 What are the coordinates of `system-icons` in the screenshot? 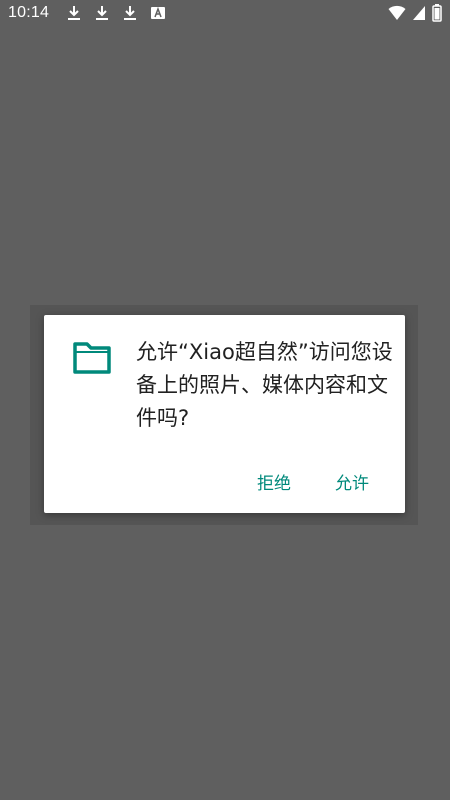 It's located at (415, 13).